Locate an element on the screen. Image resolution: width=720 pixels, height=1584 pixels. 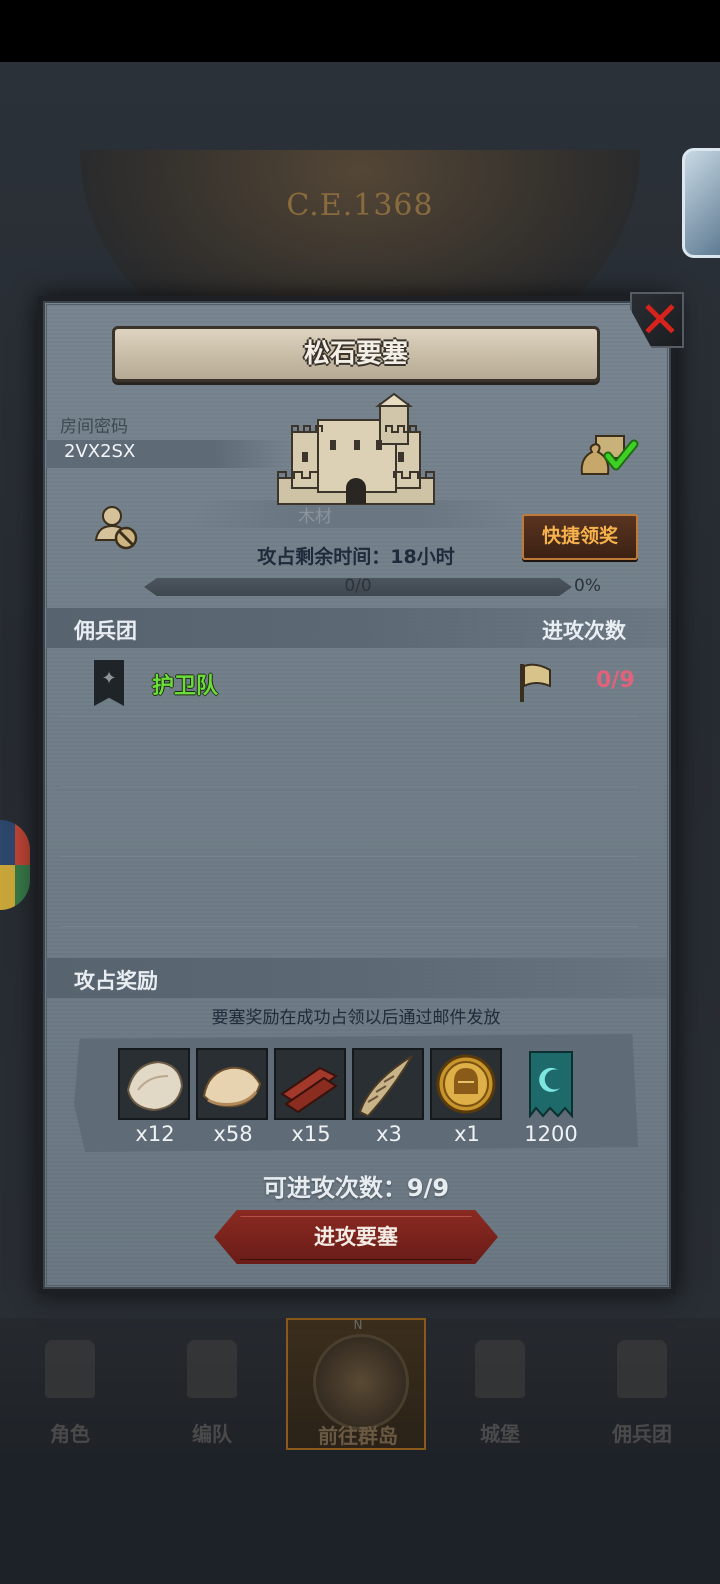
castle-icon is located at coordinates (500, 1369).